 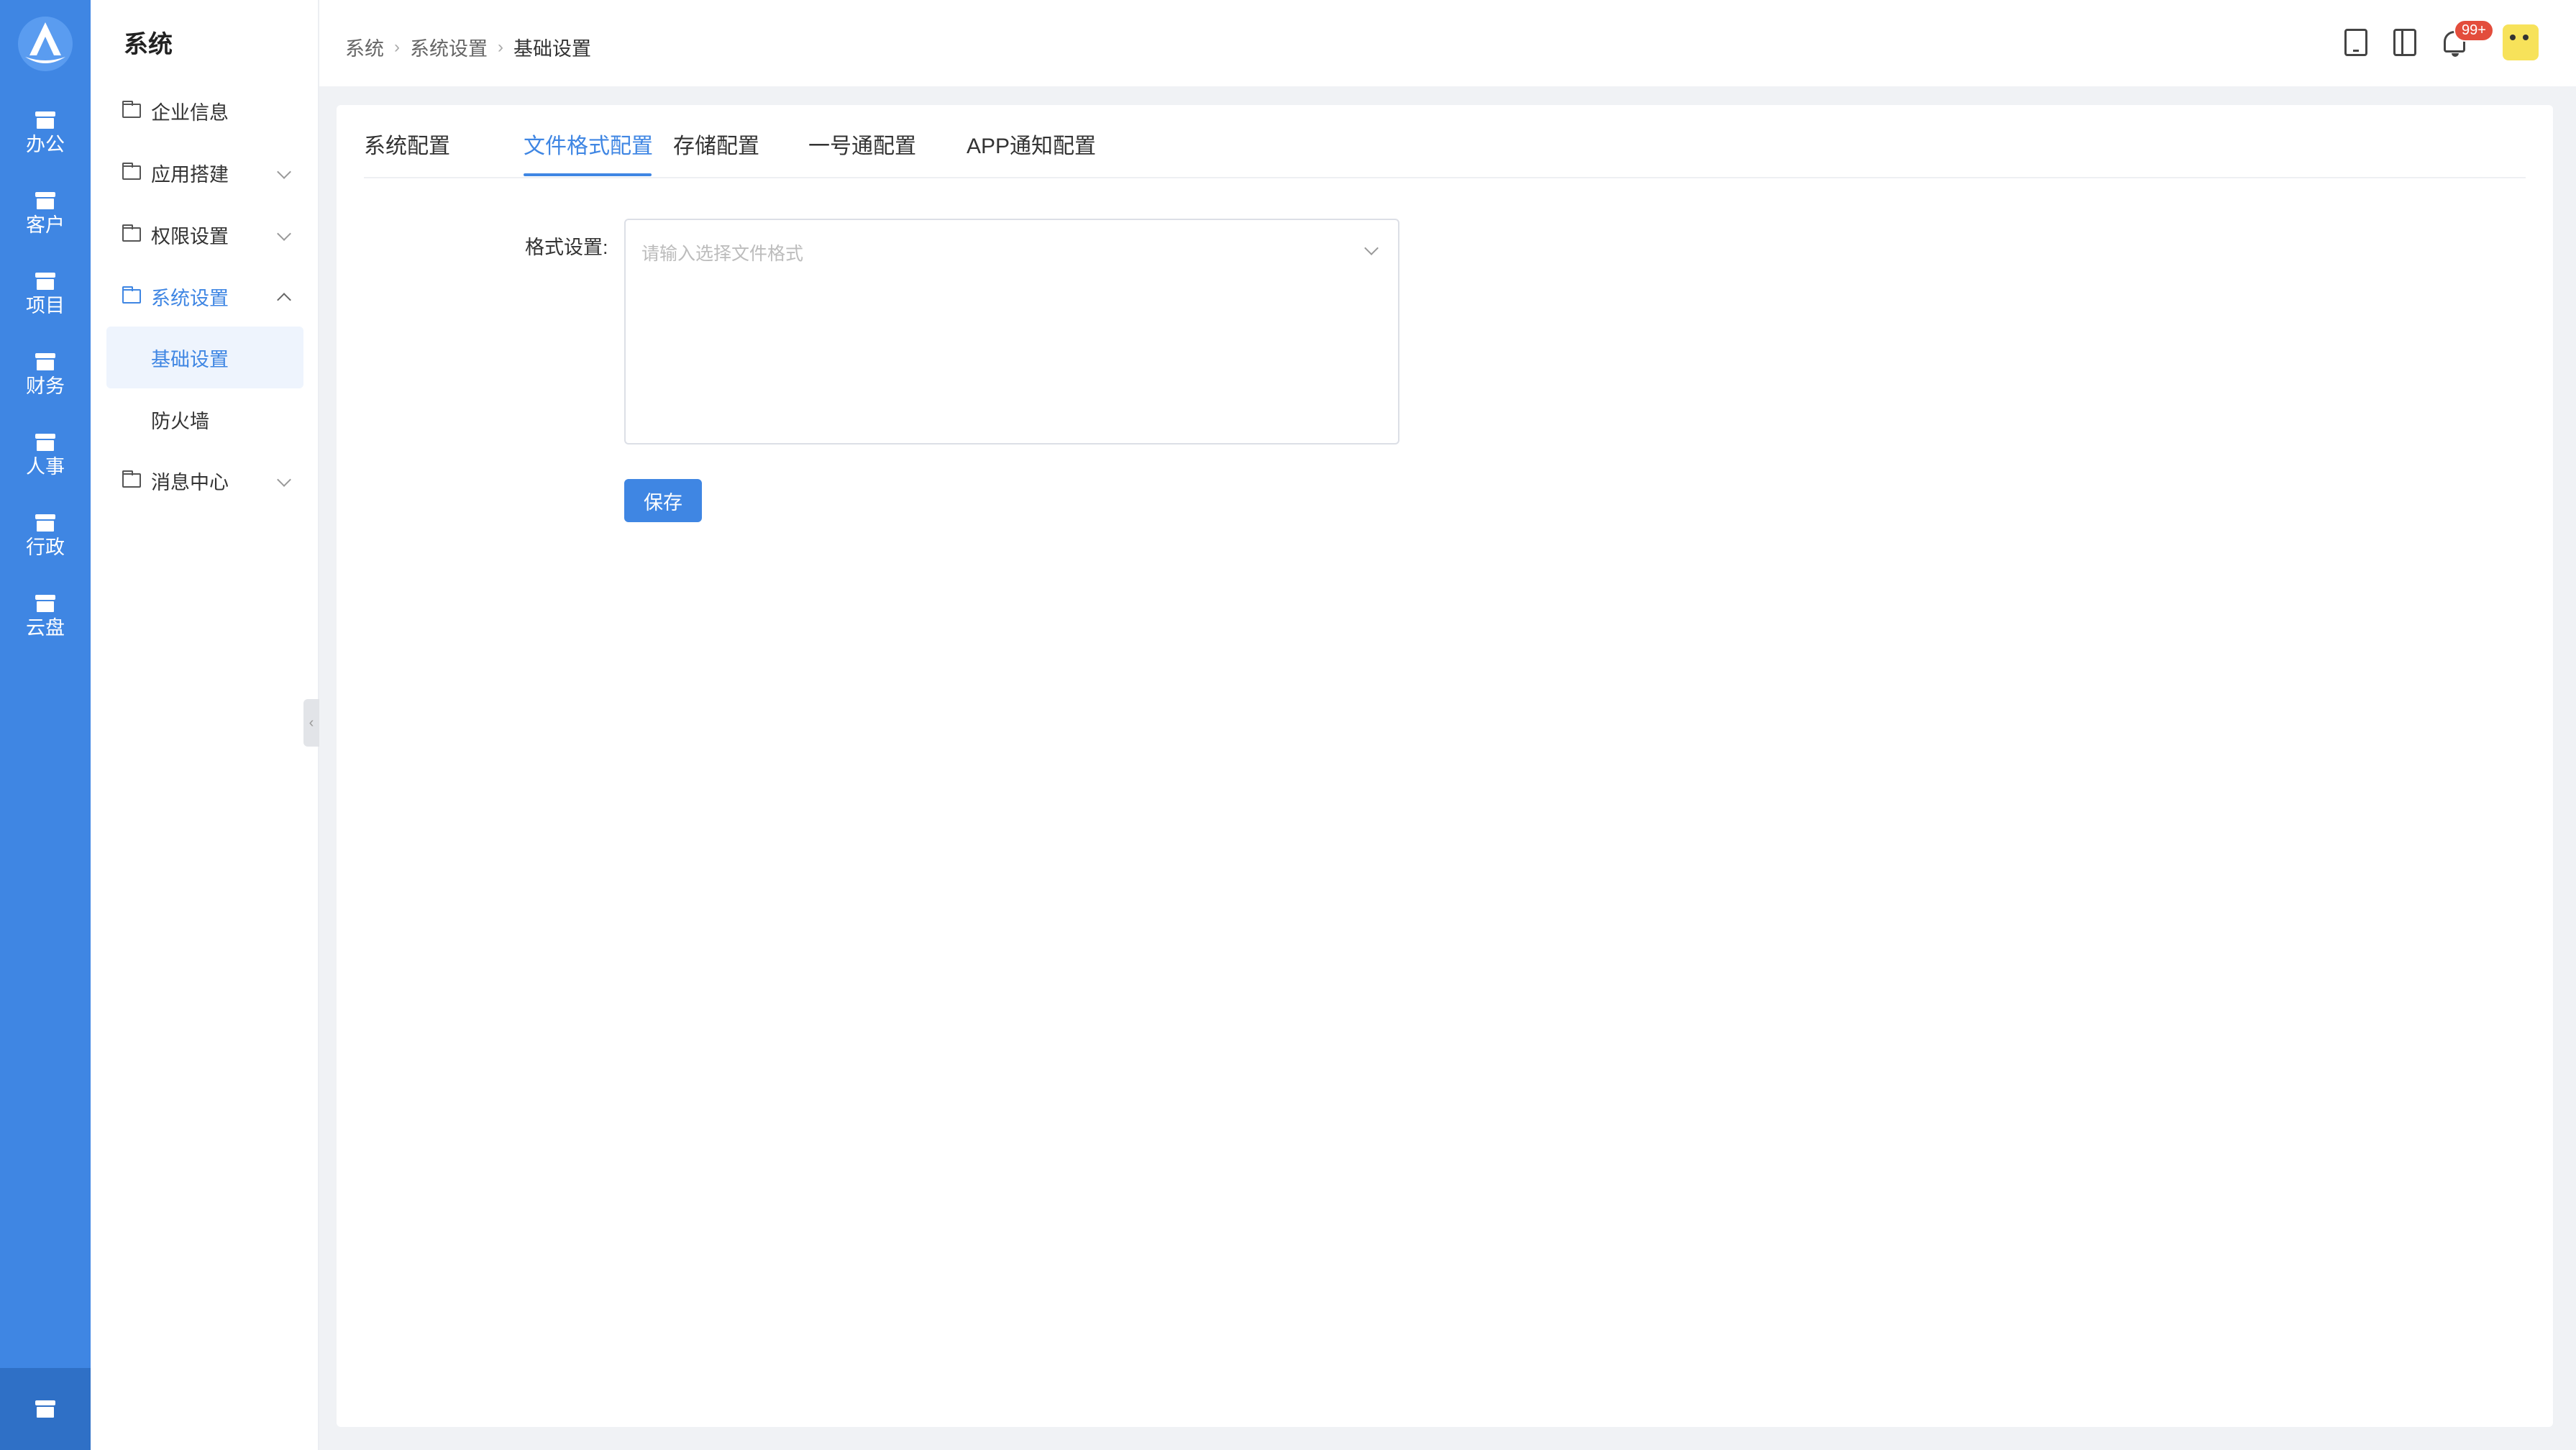 I want to click on chevron-left-icon: ‹, so click(x=311, y=722).